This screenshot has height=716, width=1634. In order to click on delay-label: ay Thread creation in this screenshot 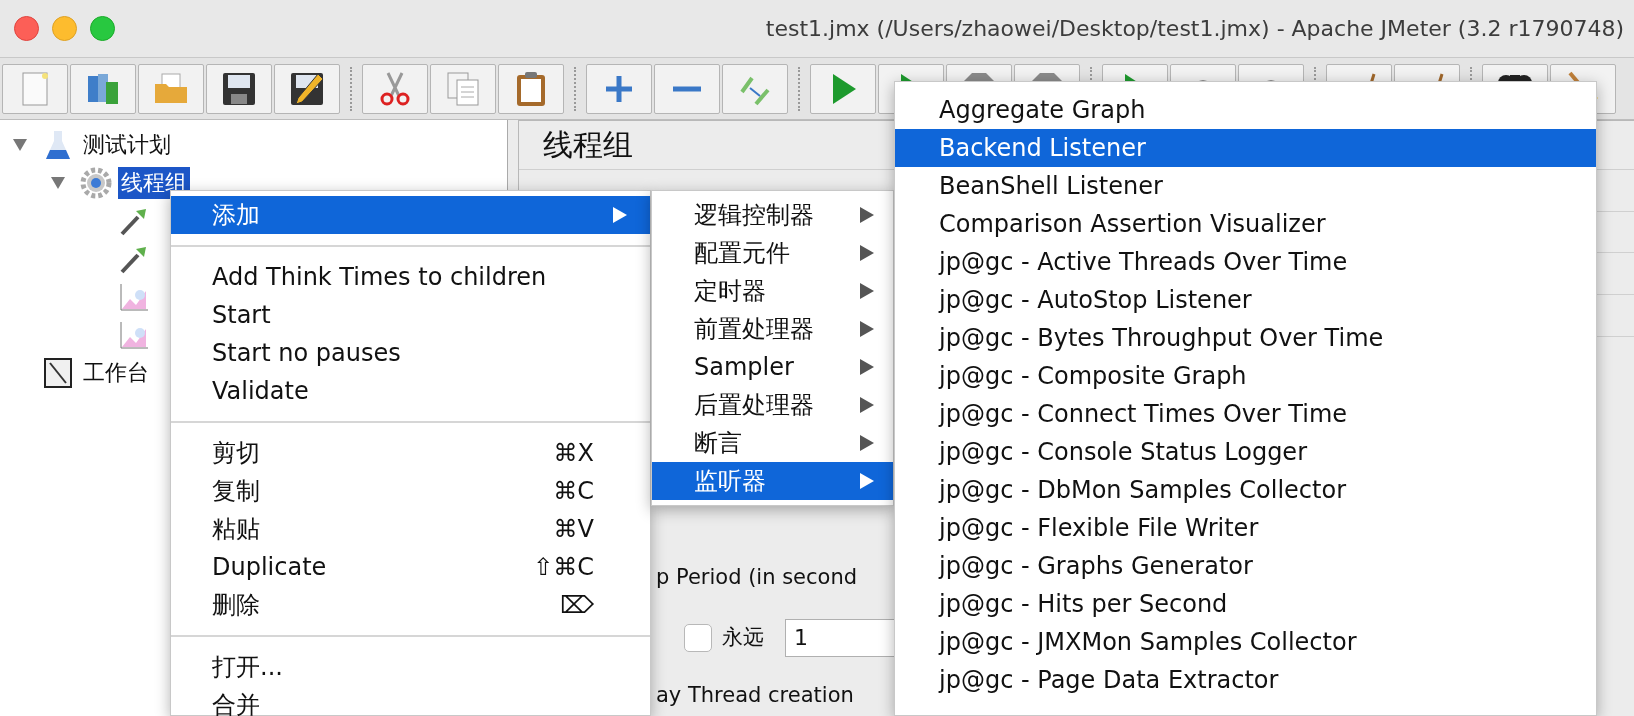, I will do `click(755, 696)`.